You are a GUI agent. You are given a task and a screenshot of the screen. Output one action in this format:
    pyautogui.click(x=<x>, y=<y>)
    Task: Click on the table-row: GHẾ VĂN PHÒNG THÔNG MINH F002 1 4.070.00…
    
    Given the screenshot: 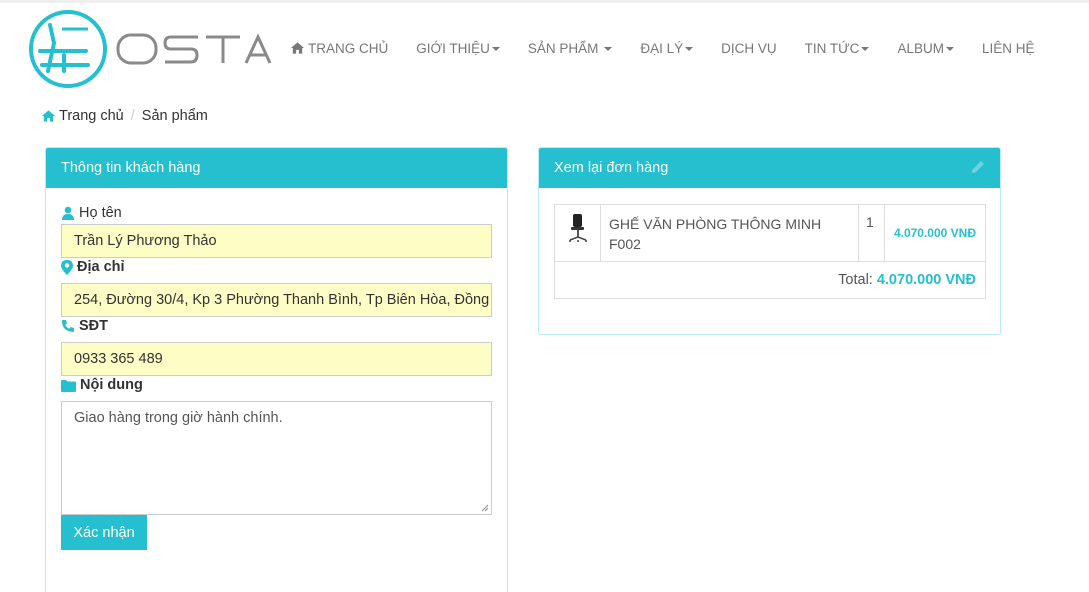 What is the action you would take?
    pyautogui.click(x=770, y=233)
    